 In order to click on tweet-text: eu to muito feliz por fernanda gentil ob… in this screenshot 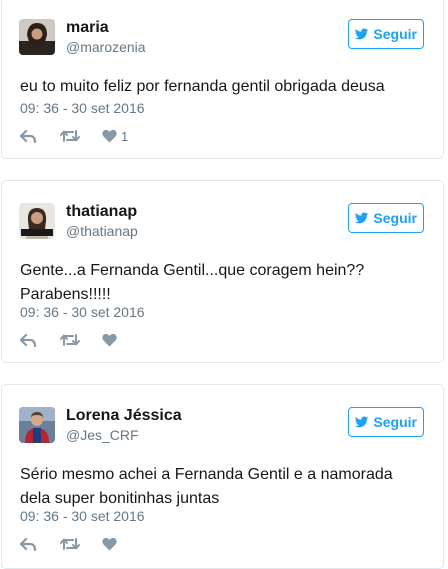, I will do `click(202, 86)`.